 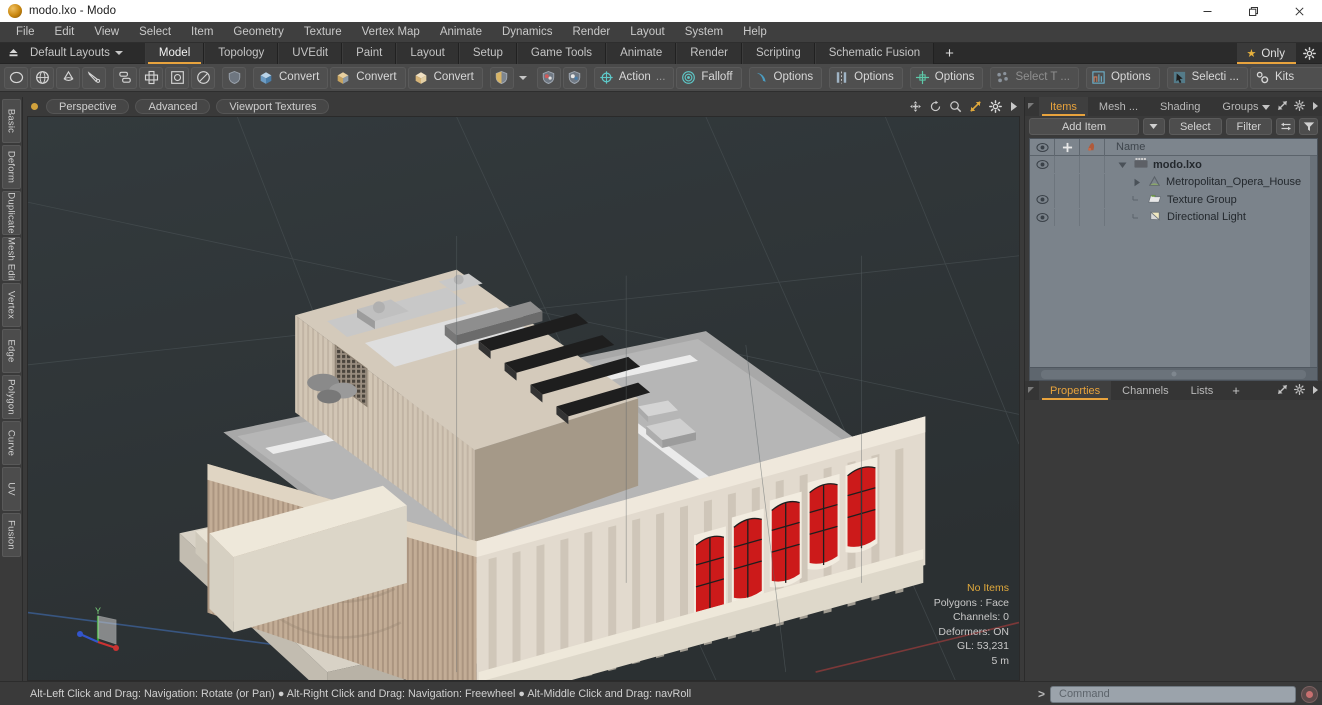 I want to click on table-row: Texture Group, so click(x=1173, y=200).